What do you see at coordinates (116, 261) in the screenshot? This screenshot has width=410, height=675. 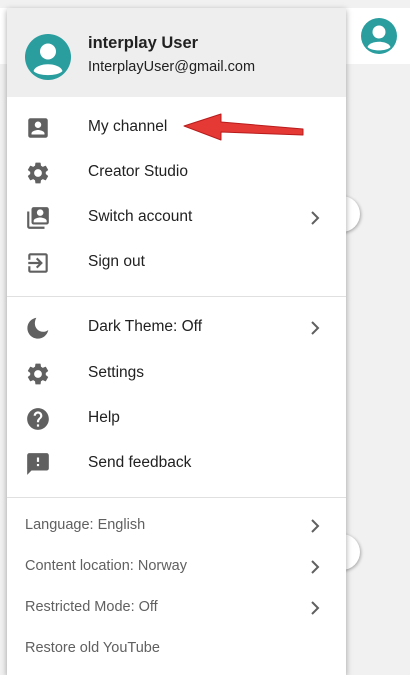 I see `menu-item-label: Sign out` at bounding box center [116, 261].